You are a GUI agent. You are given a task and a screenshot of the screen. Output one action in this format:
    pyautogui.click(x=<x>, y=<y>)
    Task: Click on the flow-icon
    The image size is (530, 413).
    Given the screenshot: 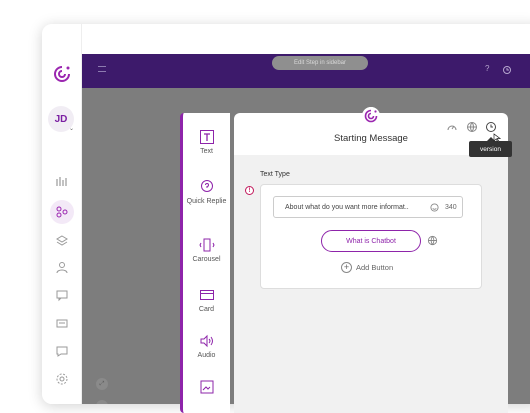 What is the action you would take?
    pyautogui.click(x=62, y=212)
    